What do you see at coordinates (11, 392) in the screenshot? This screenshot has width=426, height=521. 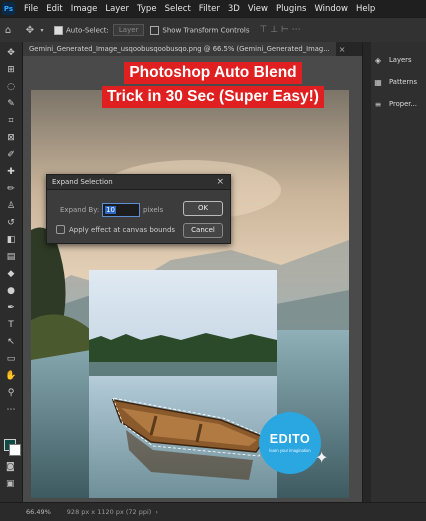 I see `zoom-icon: ⚲` at bounding box center [11, 392].